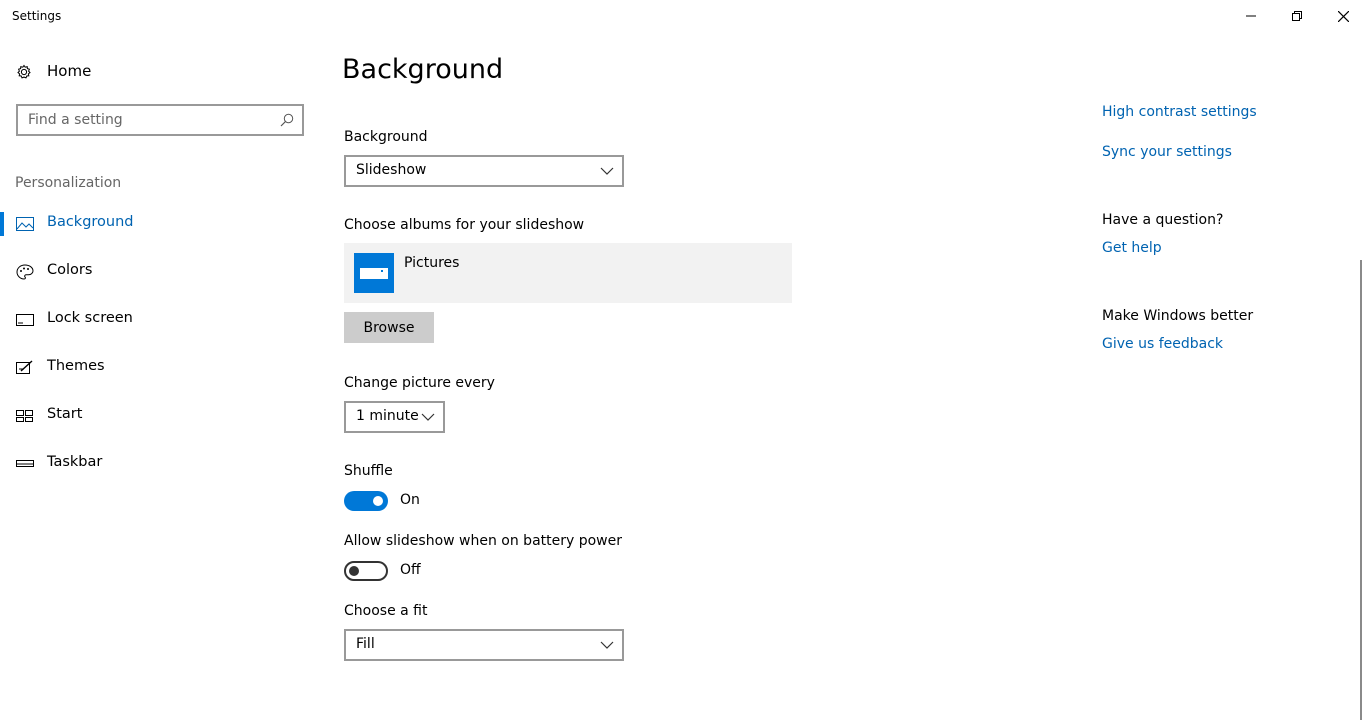 The width and height of the screenshot is (1366, 728). Describe the element at coordinates (366, 501) in the screenshot. I see `shuffle-toggle` at that location.